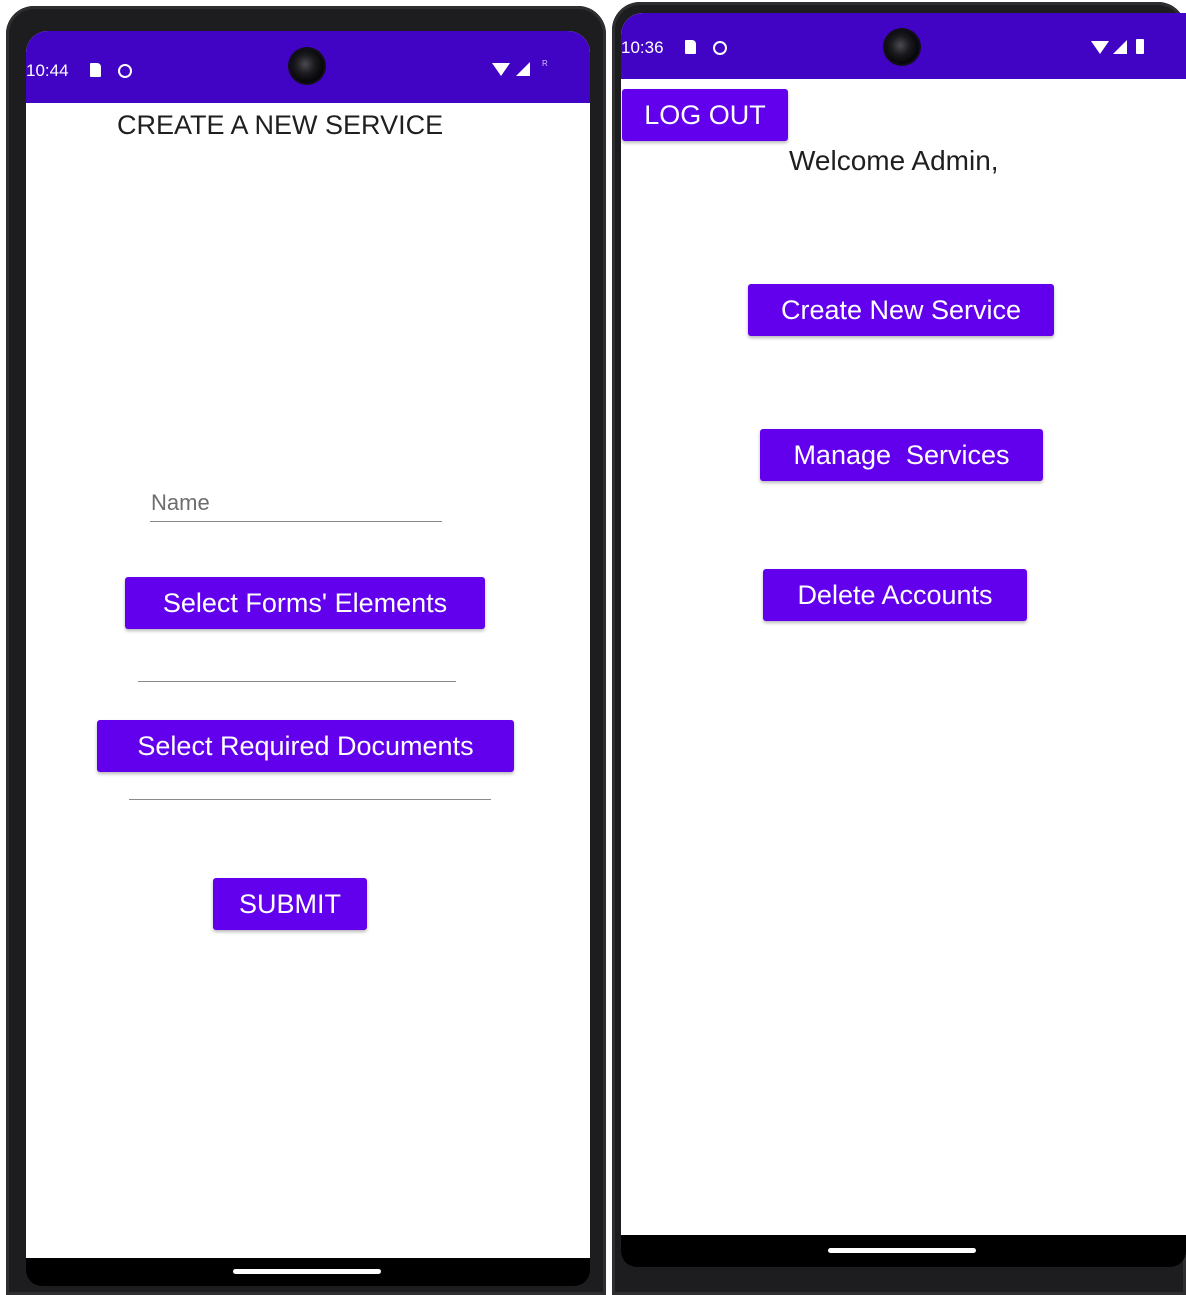  I want to click on welcome-text: Welcome Admin,, so click(894, 160).